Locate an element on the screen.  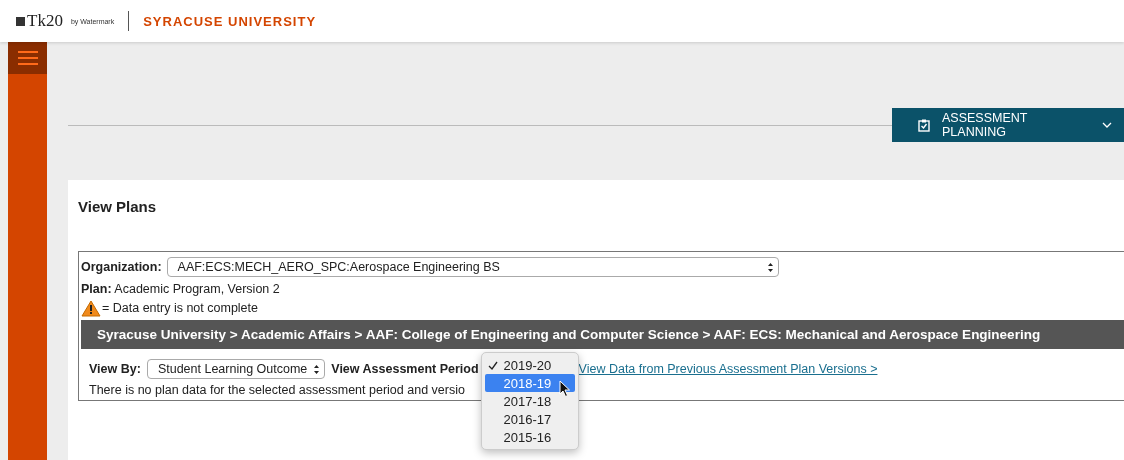
mouse-cursor-icon is located at coordinates (564, 389).